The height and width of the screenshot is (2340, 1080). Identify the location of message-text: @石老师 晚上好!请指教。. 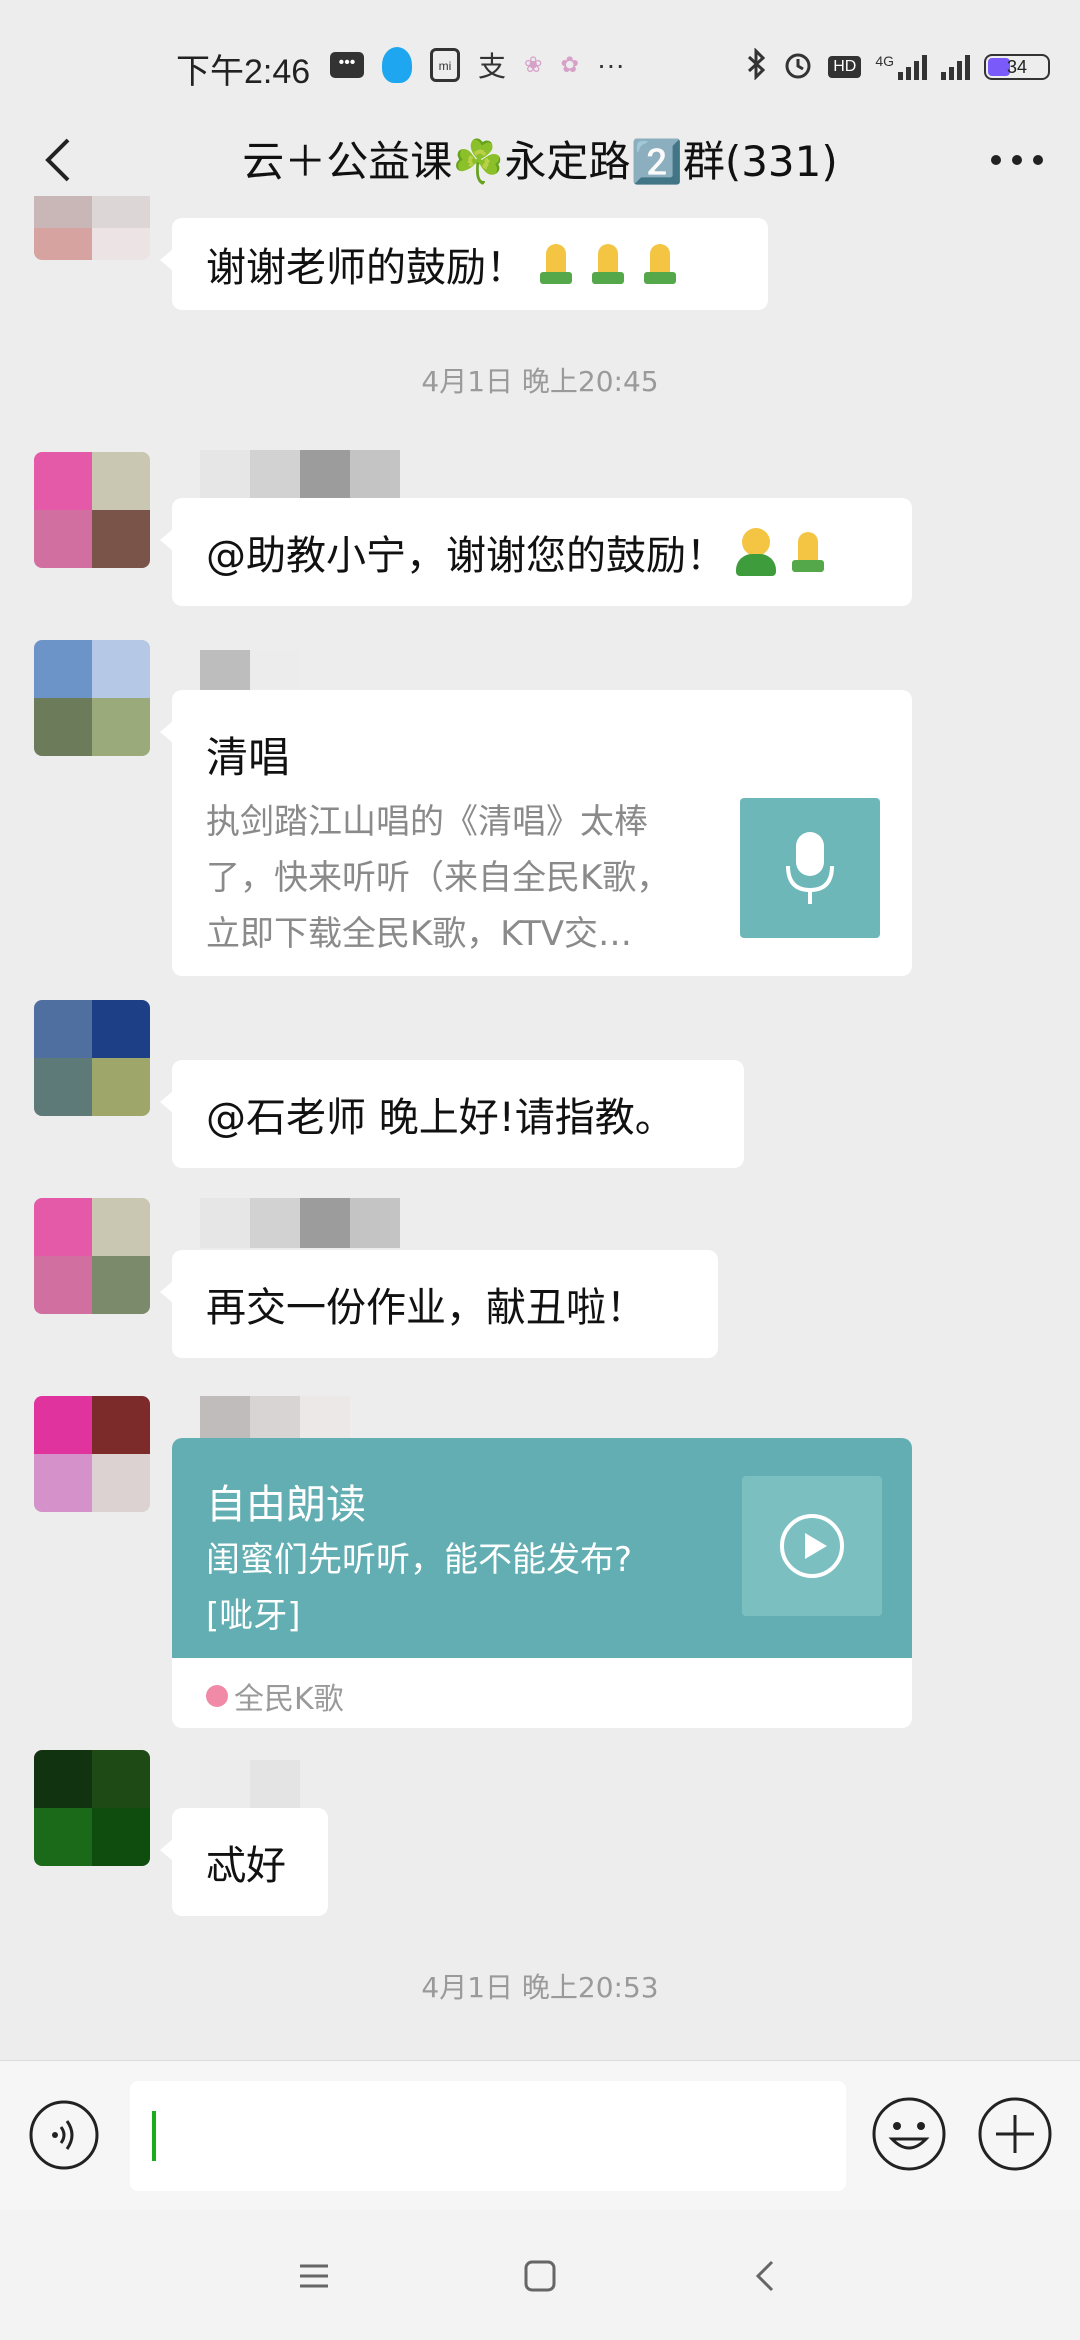
(440, 1118).